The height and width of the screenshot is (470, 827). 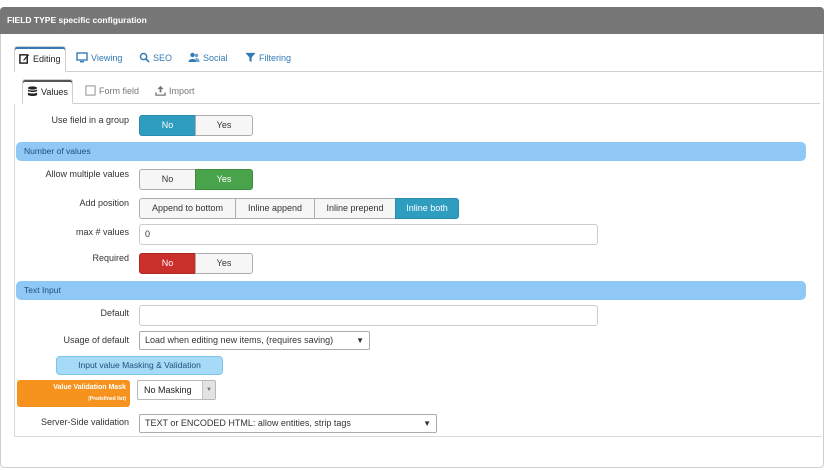 What do you see at coordinates (418, 59) in the screenshot?
I see `outer-tabs: Editing Viewing SEO Social Filtering` at bounding box center [418, 59].